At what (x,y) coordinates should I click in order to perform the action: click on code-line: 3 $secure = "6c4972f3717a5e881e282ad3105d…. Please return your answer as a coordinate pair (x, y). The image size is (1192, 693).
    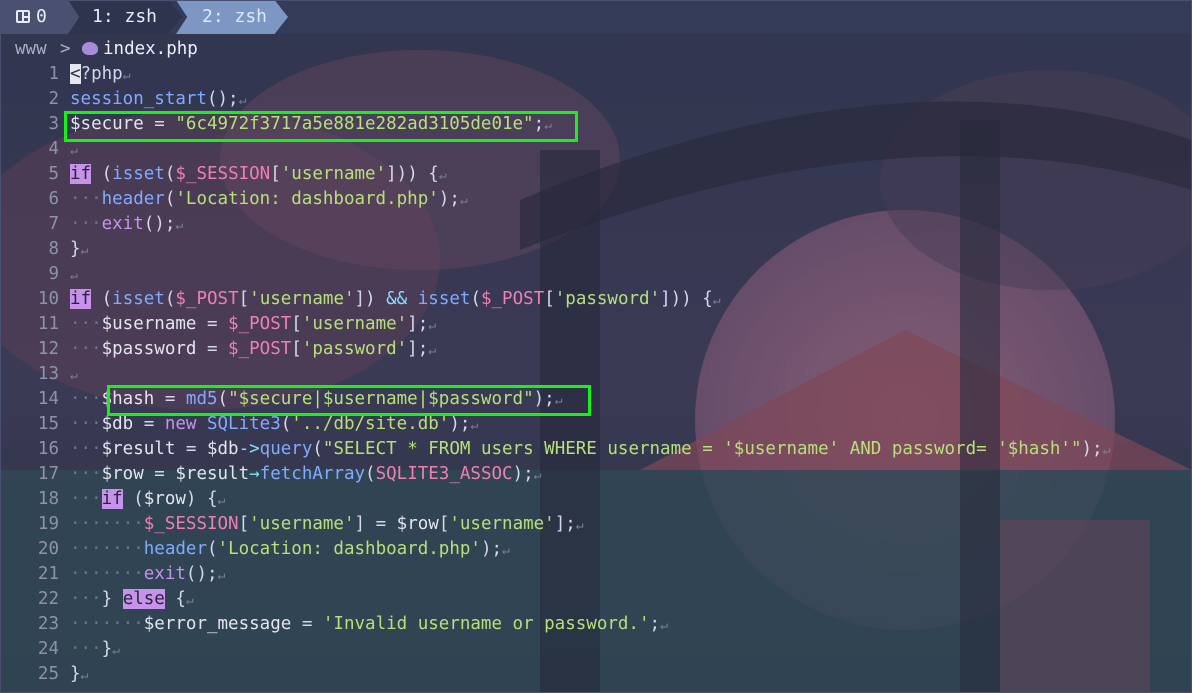
    Looking at the image, I should click on (596, 124).